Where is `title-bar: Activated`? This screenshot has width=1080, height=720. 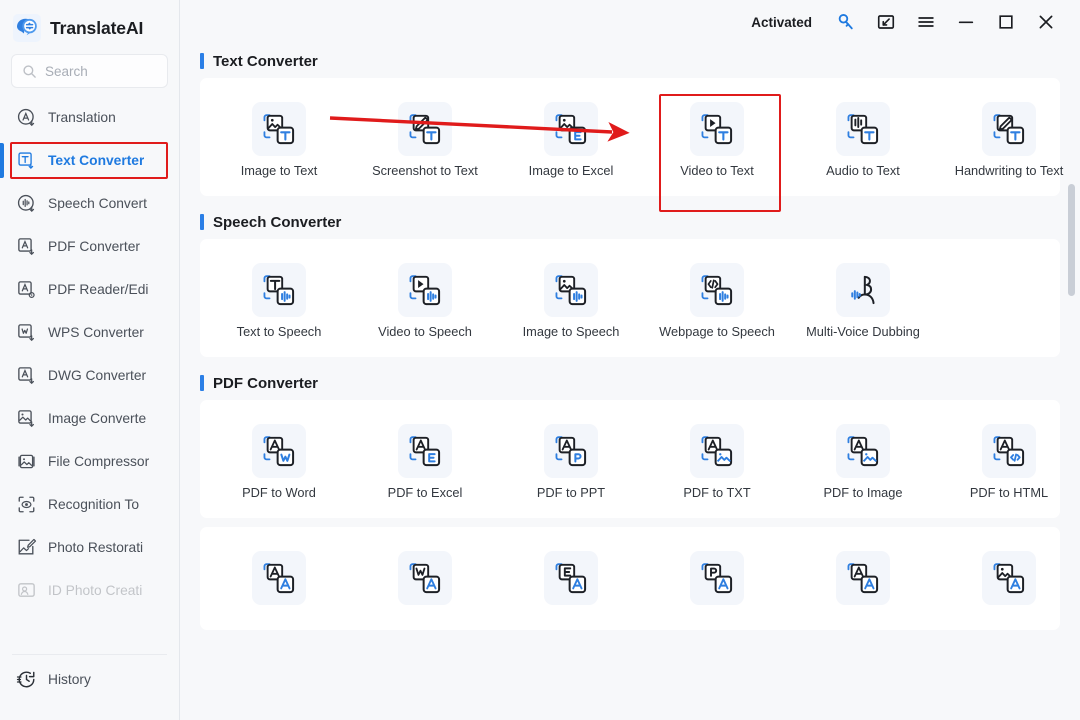
title-bar: Activated is located at coordinates (630, 22).